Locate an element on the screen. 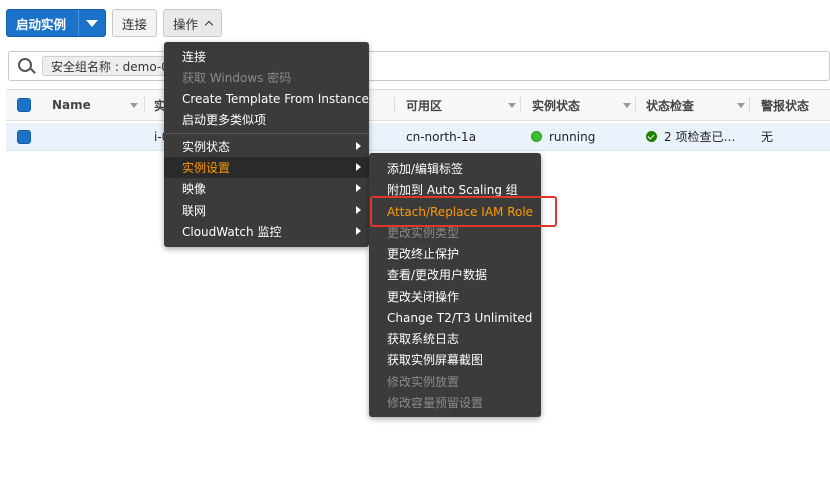 The width and height of the screenshot is (830, 486). menu-item-create-template: Create Template From Instance is located at coordinates (266, 98).